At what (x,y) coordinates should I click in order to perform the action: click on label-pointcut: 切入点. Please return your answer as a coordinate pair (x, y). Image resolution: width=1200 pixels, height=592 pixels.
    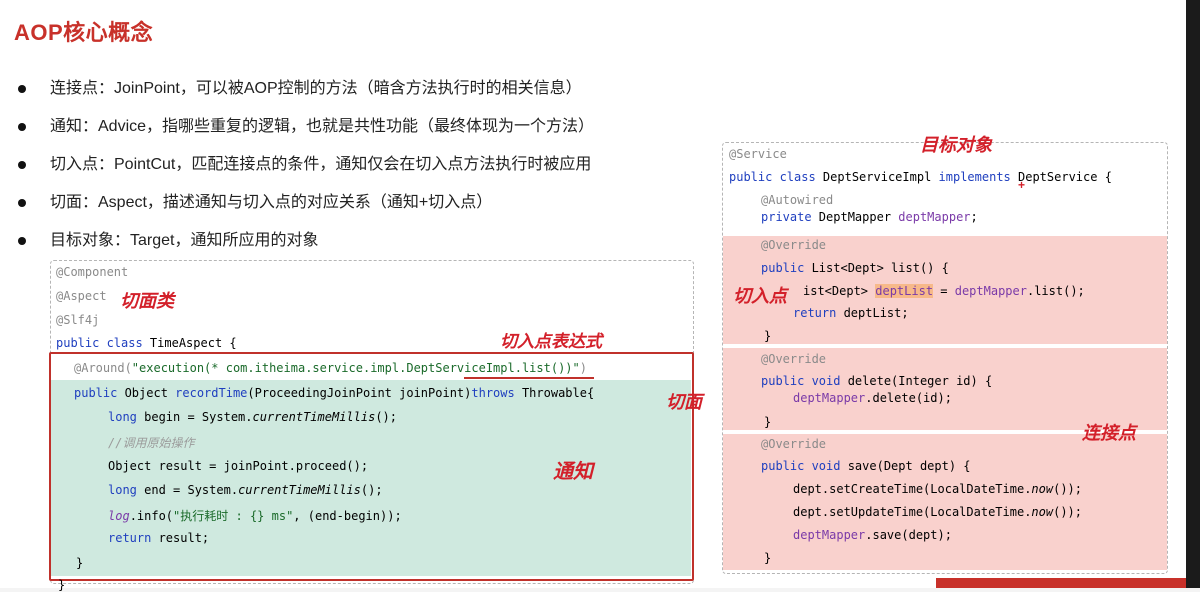
    Looking at the image, I should click on (760, 296).